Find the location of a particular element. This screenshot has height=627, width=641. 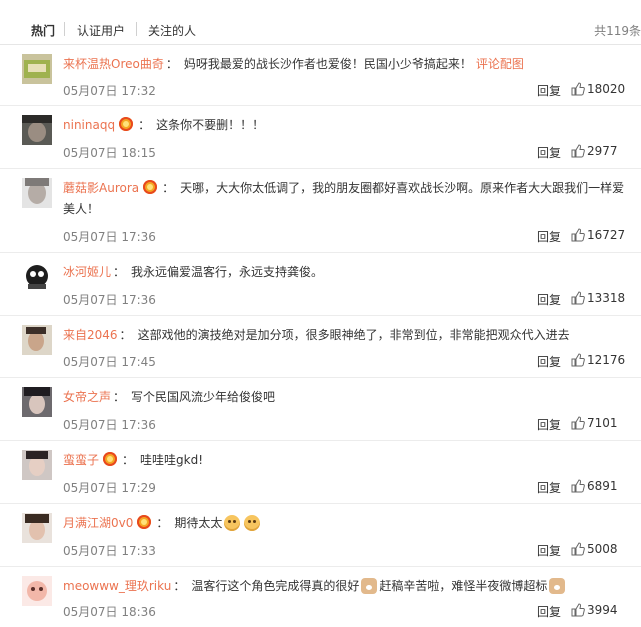

comment-meta: 05月07日 17:32 回复 18020 is located at coordinates (350, 90).